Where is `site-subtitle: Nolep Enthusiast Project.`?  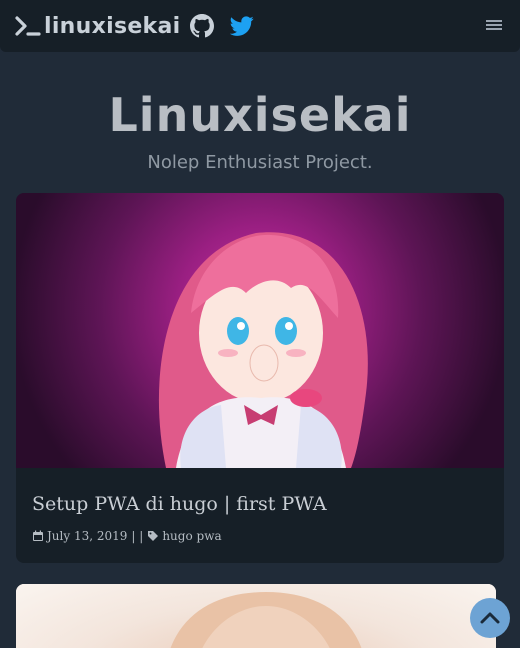 site-subtitle: Nolep Enthusiast Project. is located at coordinates (260, 162).